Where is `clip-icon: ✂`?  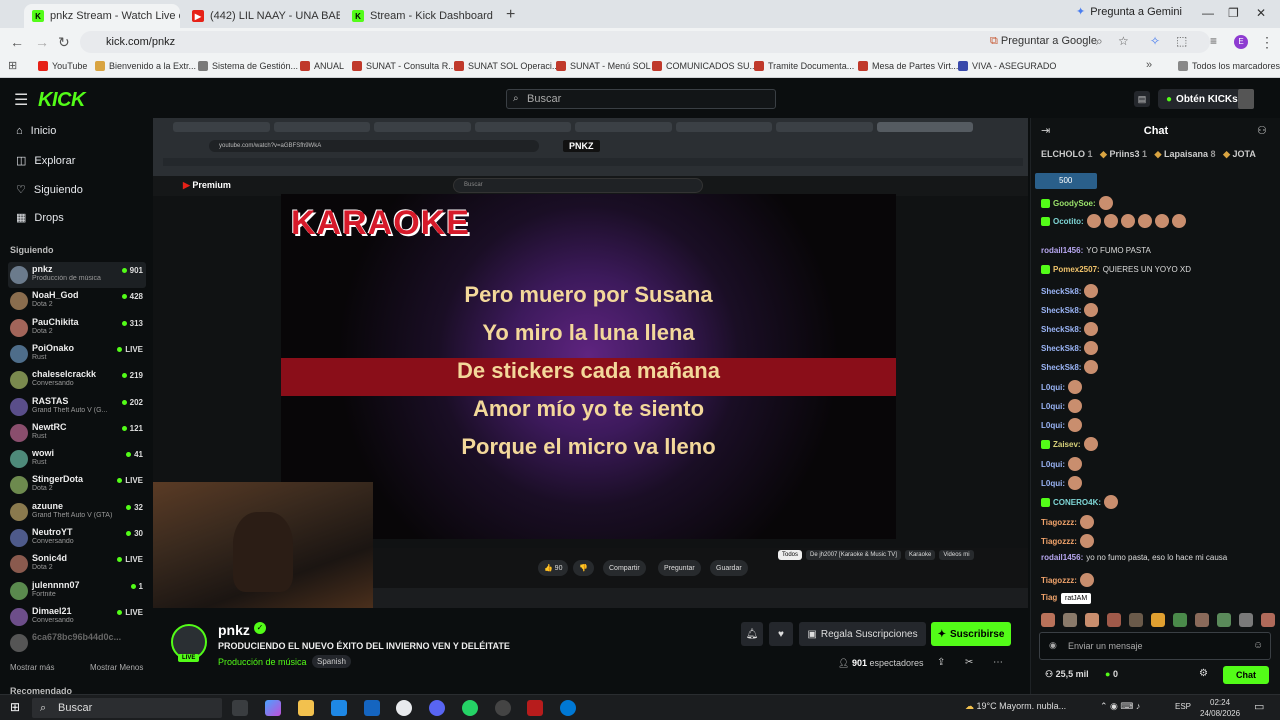 clip-icon: ✂ is located at coordinates (969, 662).